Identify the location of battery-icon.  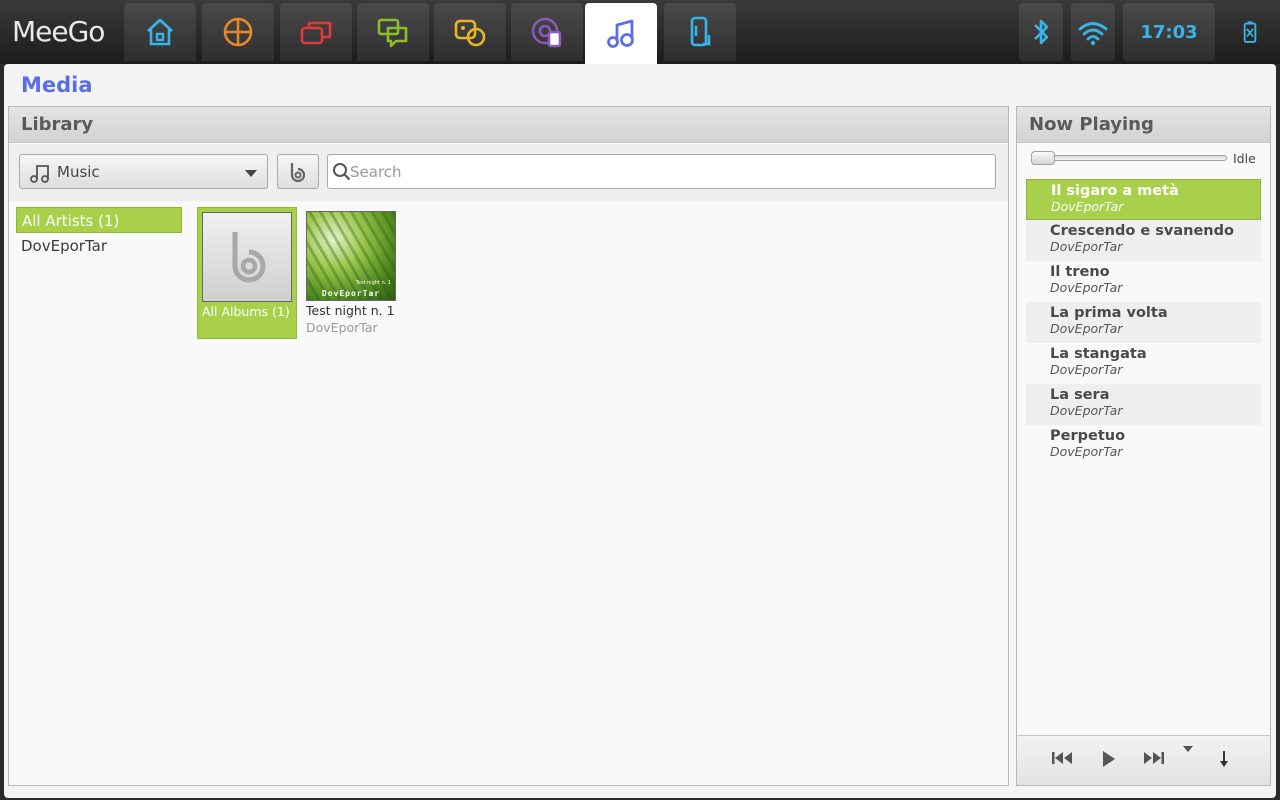
(1250, 32).